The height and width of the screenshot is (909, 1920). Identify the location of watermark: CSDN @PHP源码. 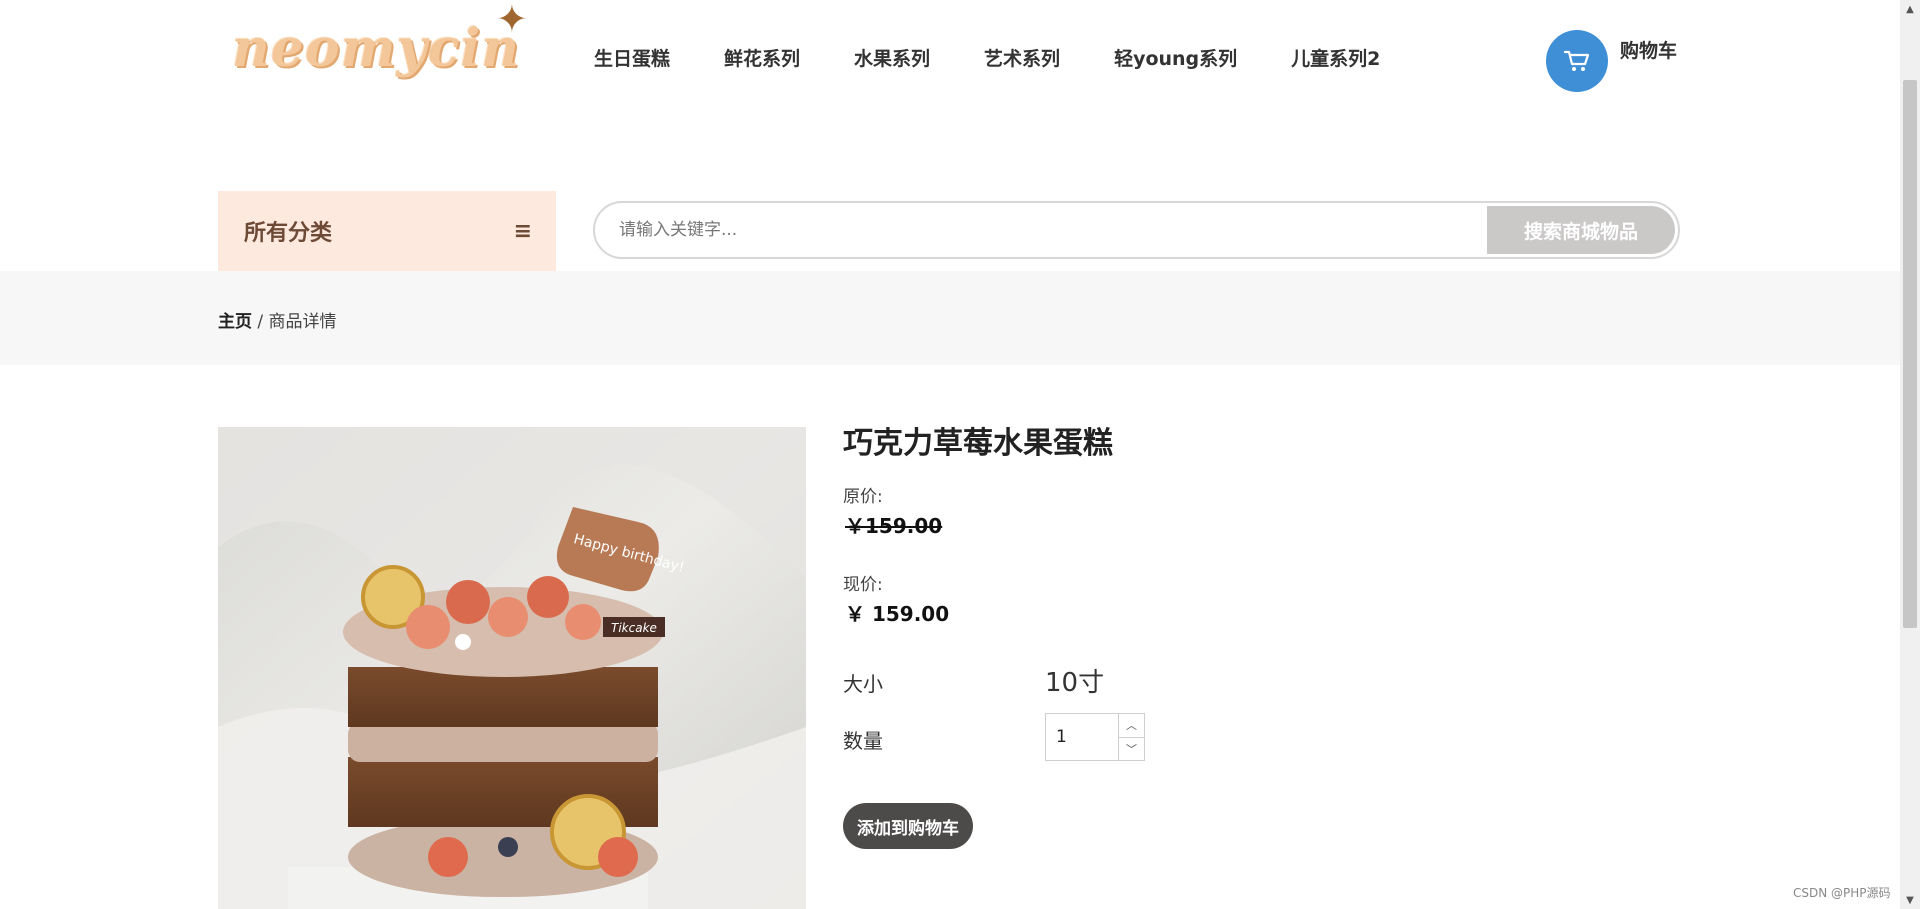
(1842, 893).